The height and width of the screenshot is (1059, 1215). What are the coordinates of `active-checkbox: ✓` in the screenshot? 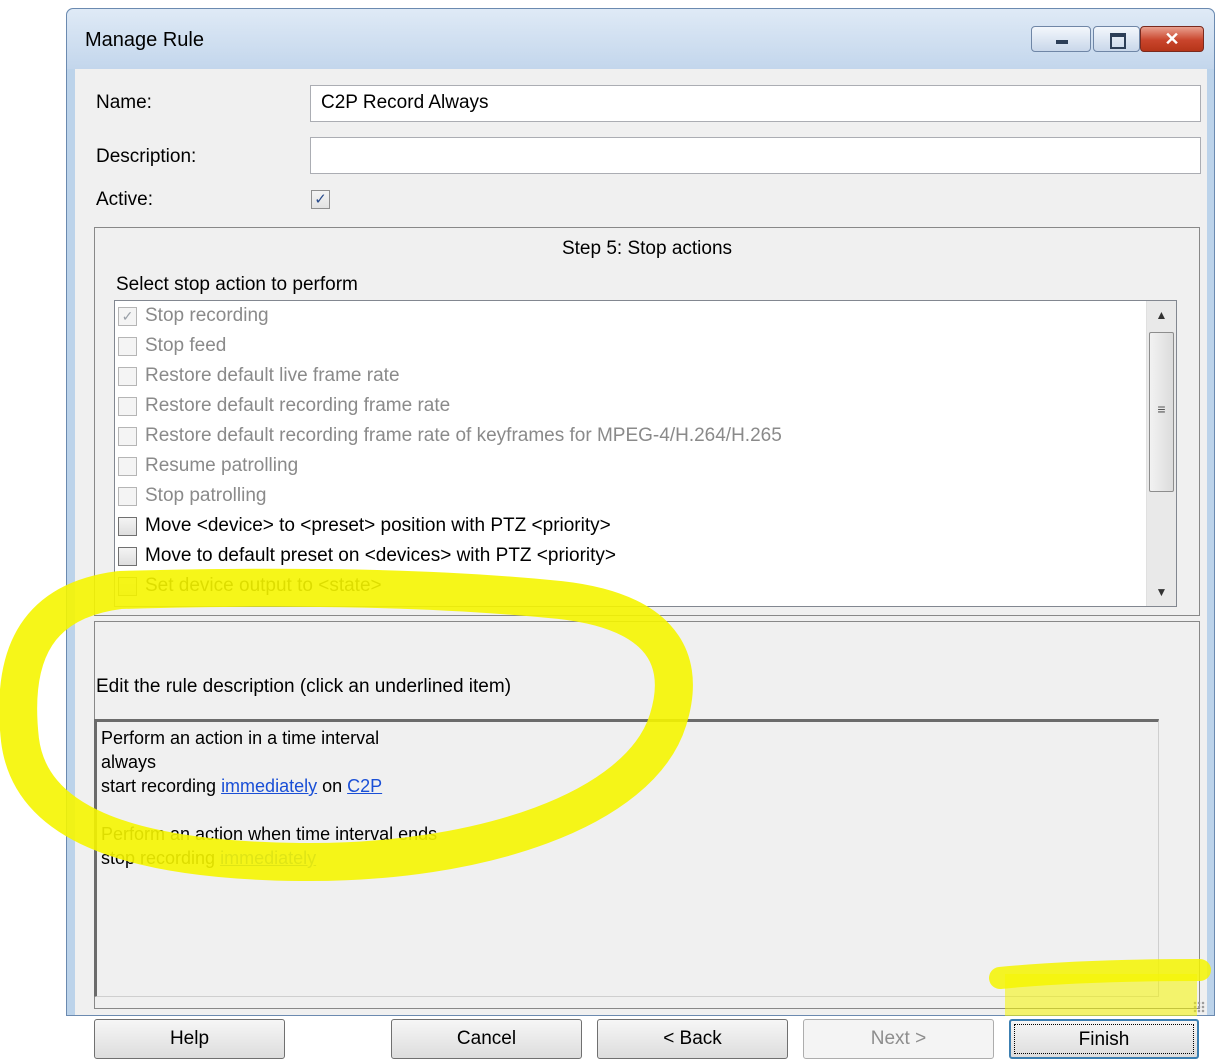 It's located at (320, 199).